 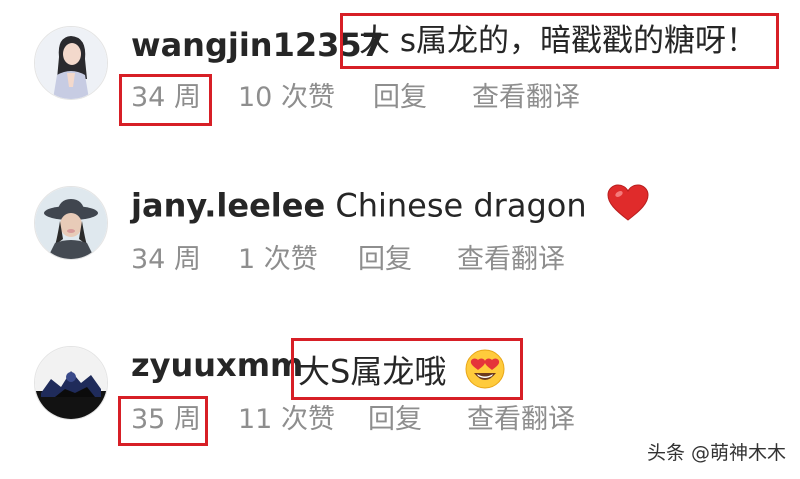 What do you see at coordinates (461, 205) in the screenshot?
I see `comment-text: Chinese dragon` at bounding box center [461, 205].